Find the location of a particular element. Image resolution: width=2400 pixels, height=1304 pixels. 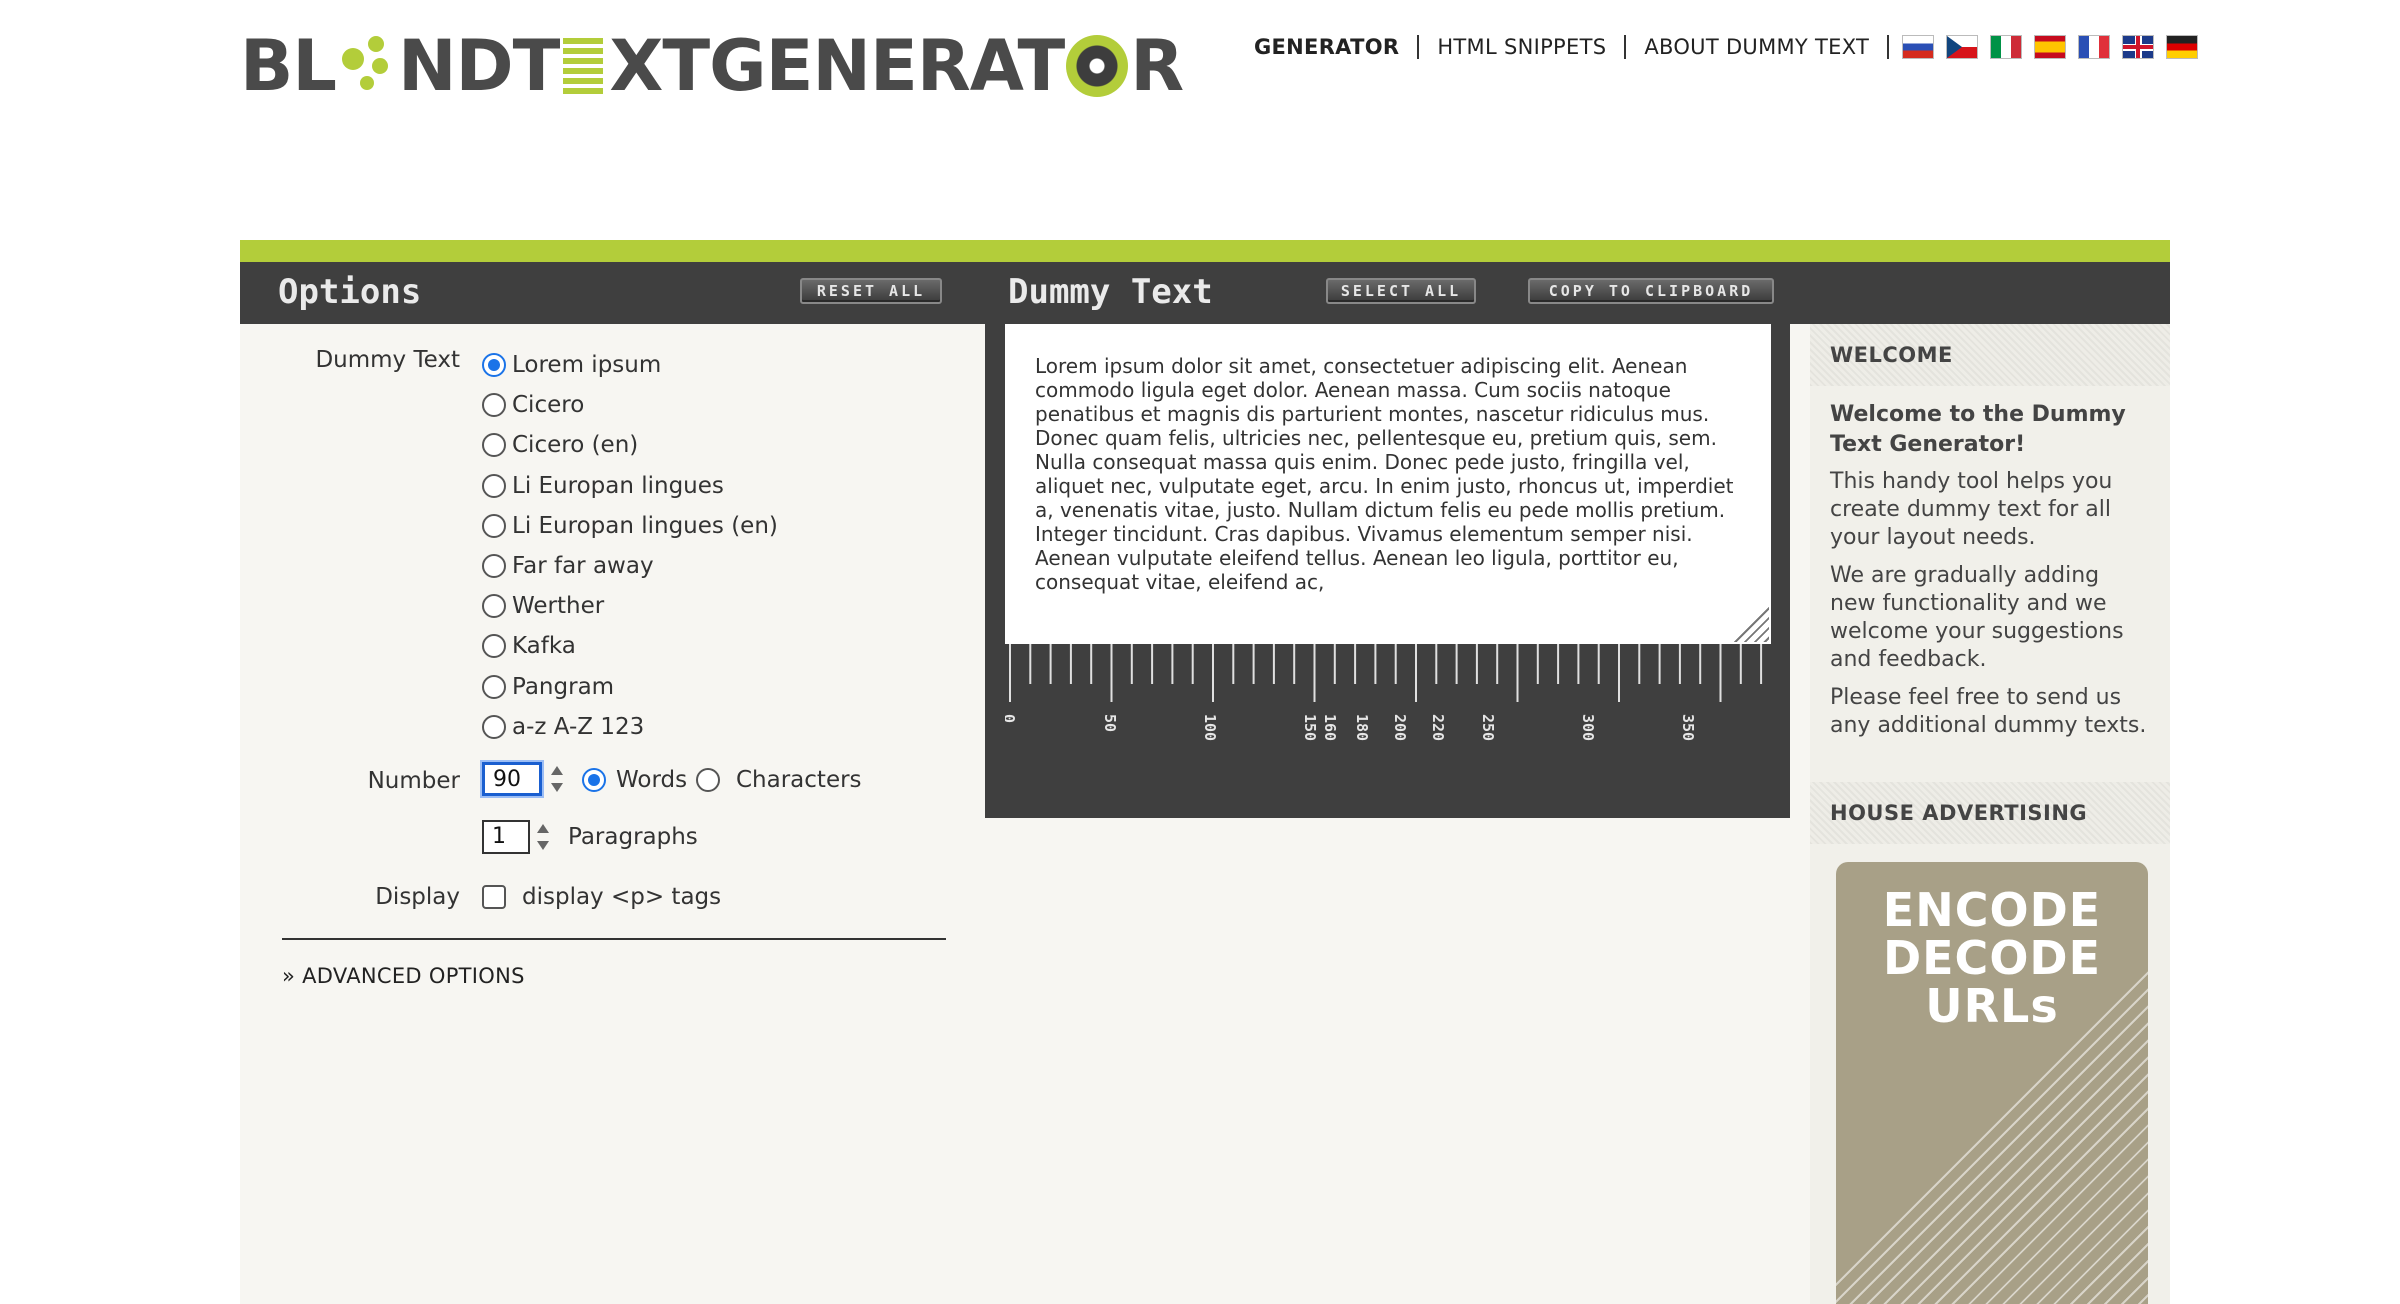

top-navigation: GENERATOR HTML SNIPPETS ABOUT DUMMY TEXT is located at coordinates (1726, 47).